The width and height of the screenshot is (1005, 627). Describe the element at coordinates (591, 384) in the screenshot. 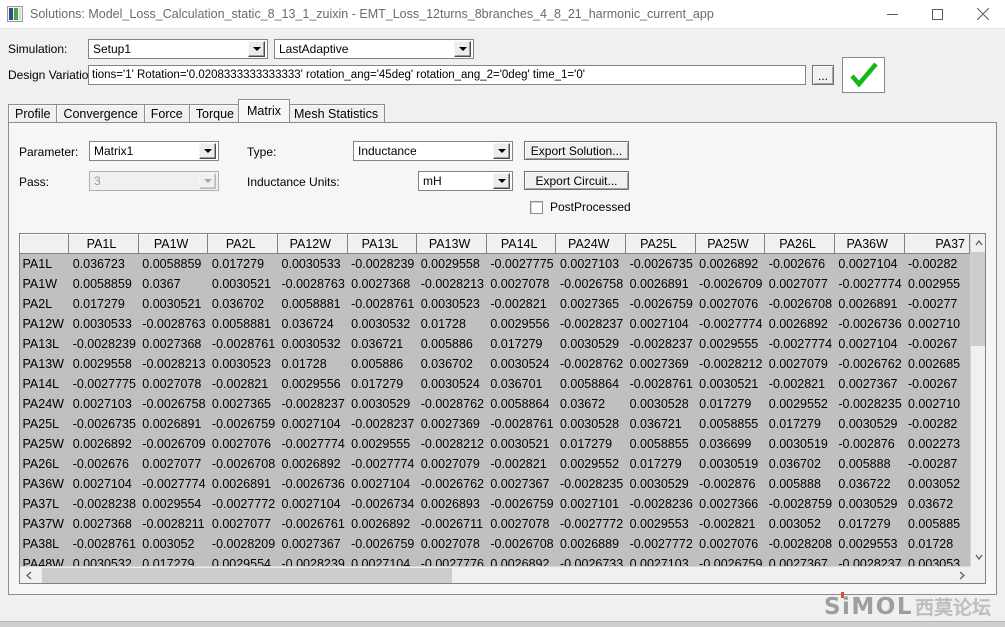

I see `matrix-cell: 0.0058864` at that location.